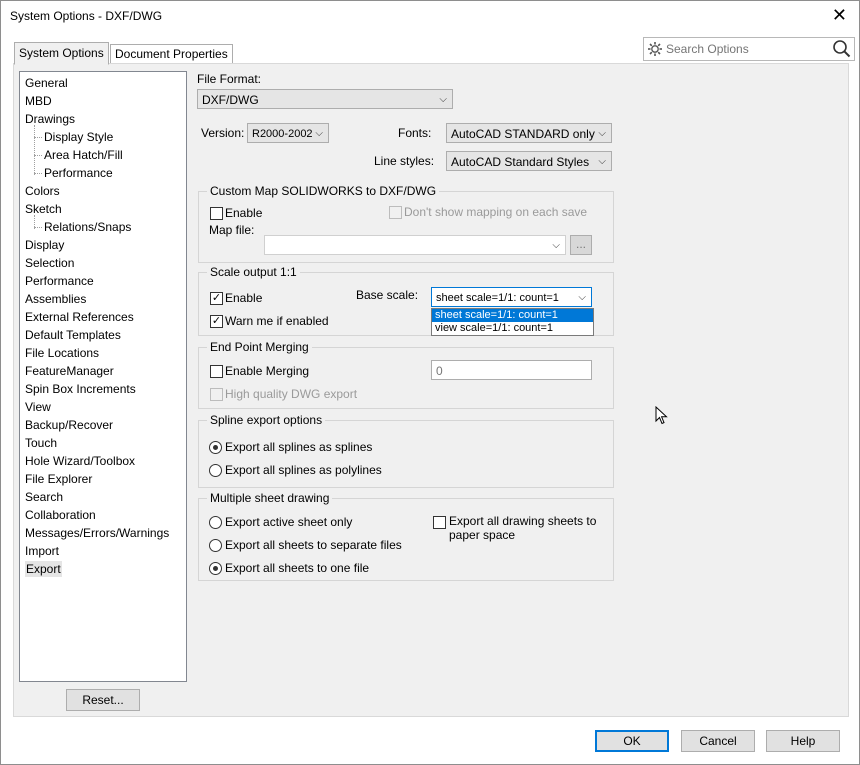  Describe the element at coordinates (841, 48) in the screenshot. I see `search-icon` at that location.